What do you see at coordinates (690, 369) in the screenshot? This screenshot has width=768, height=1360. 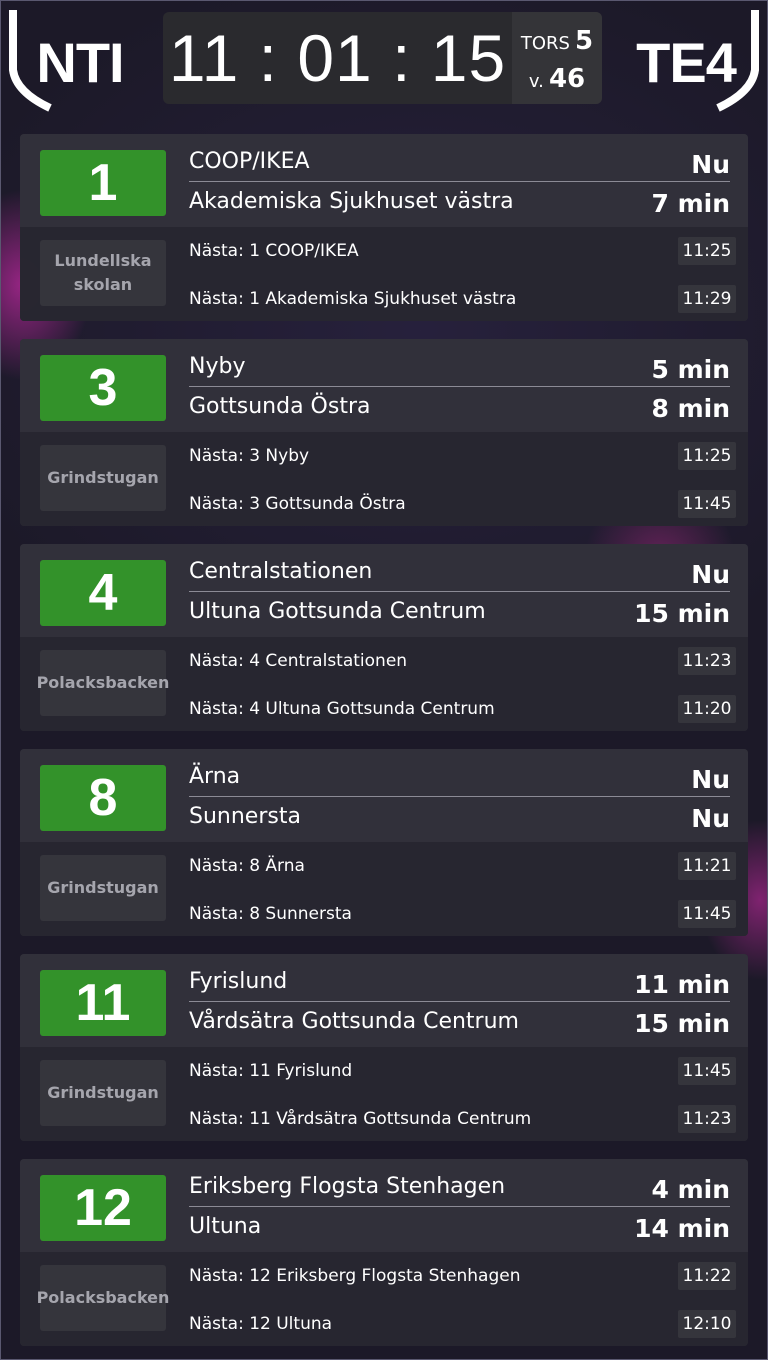 I see `eta-primary: 5 min` at bounding box center [690, 369].